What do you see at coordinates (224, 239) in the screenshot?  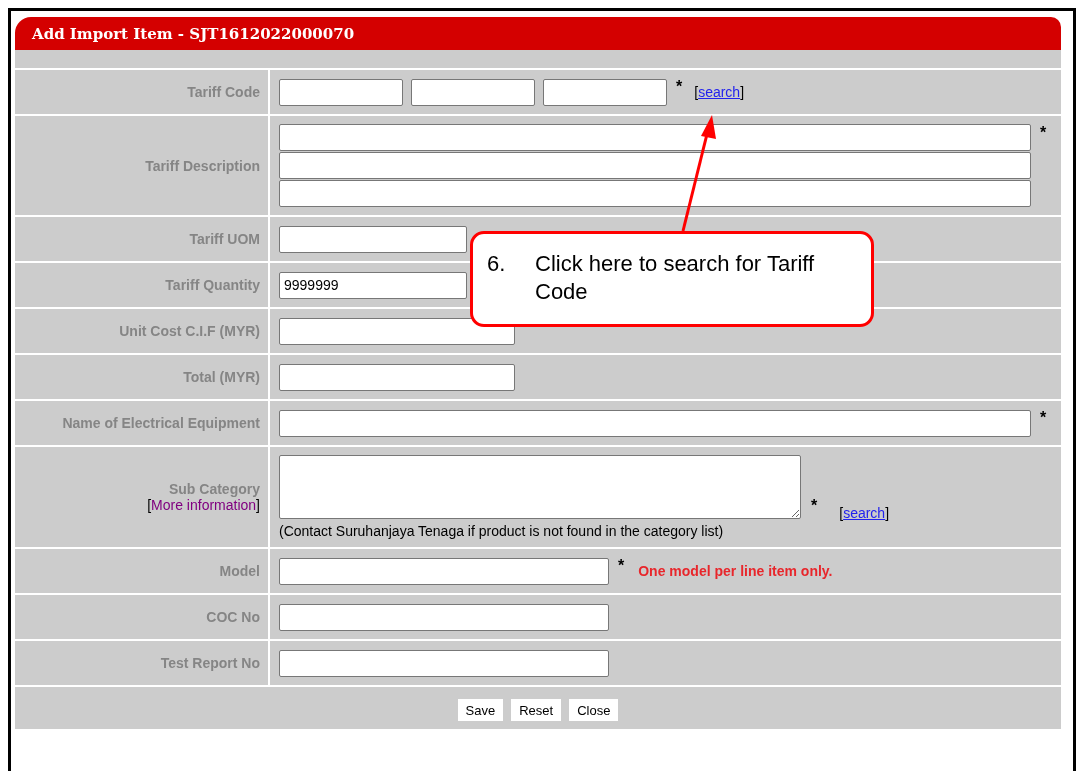 I see `field-label: Tariff UOM` at bounding box center [224, 239].